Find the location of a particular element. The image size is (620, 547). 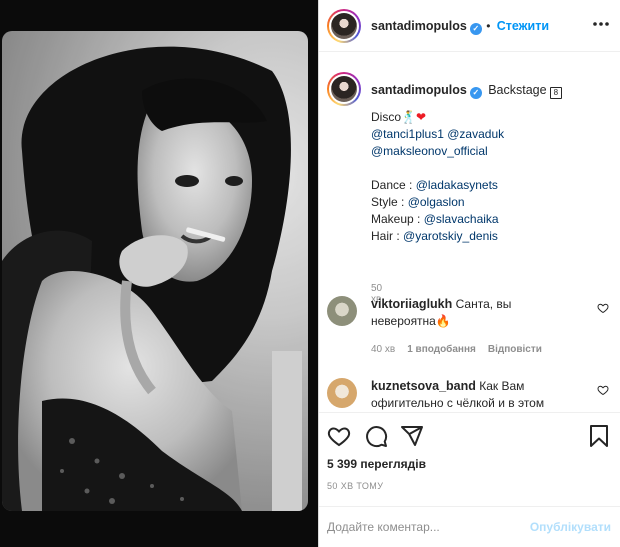

more-horizontal-icon is located at coordinates (601, 24).